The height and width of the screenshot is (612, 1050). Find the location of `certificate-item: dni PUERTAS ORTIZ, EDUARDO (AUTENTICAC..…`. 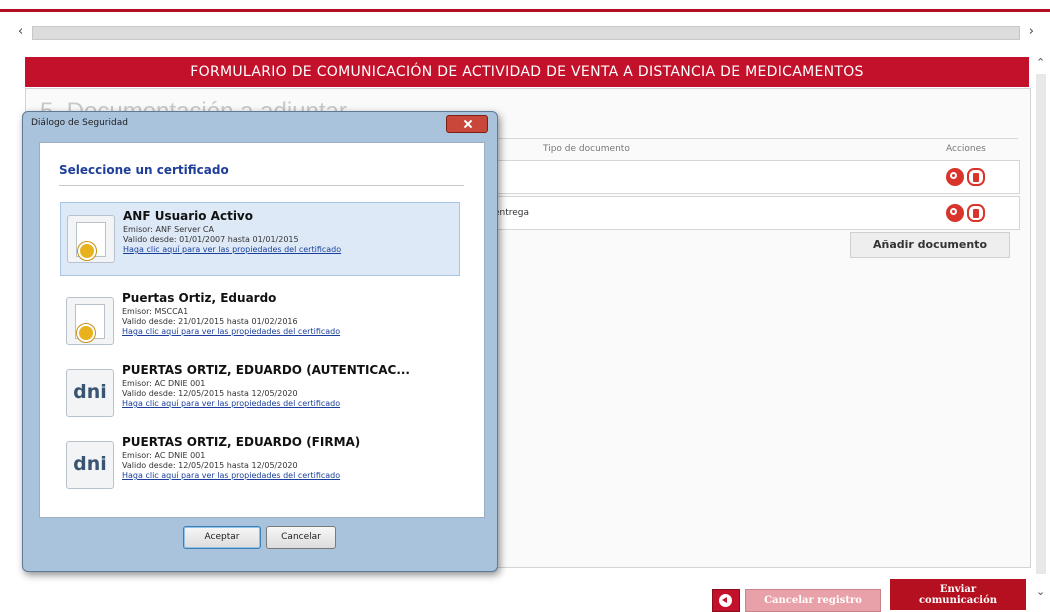

certificate-item: dni PUERTAS ORTIZ, EDUARDO (AUTENTICAC..… is located at coordinates (259, 393).